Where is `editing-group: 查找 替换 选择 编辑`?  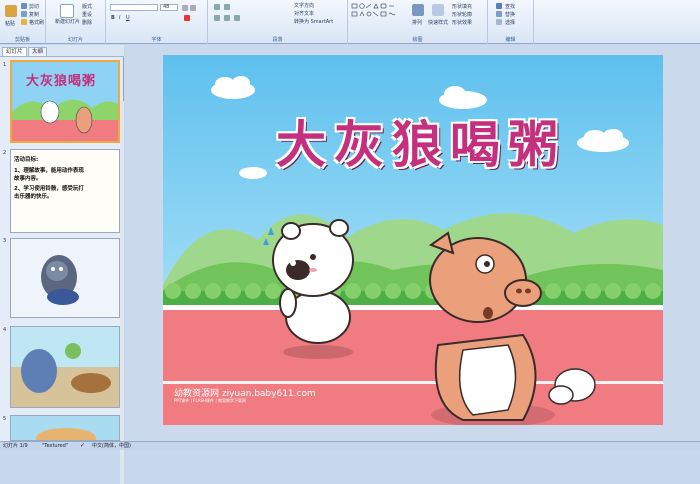 editing-group: 查找 替换 选择 编辑 is located at coordinates (511, 22).